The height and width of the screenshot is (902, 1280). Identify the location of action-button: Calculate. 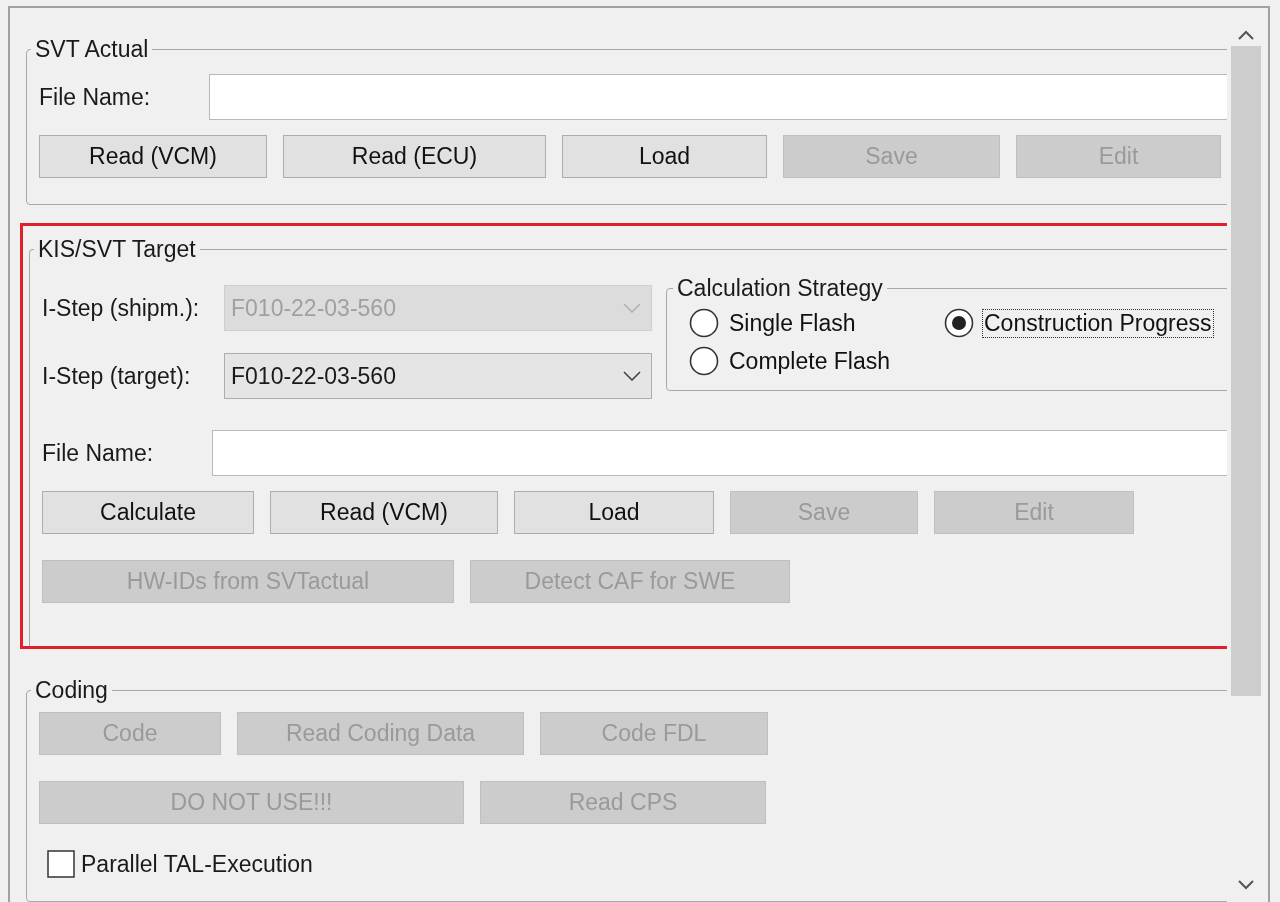
(148, 512).